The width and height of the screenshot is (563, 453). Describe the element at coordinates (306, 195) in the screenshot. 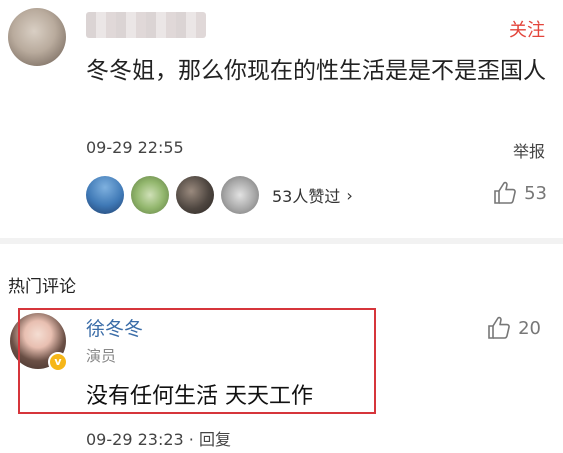

I see `likers-count-label: 53人赞过` at that location.